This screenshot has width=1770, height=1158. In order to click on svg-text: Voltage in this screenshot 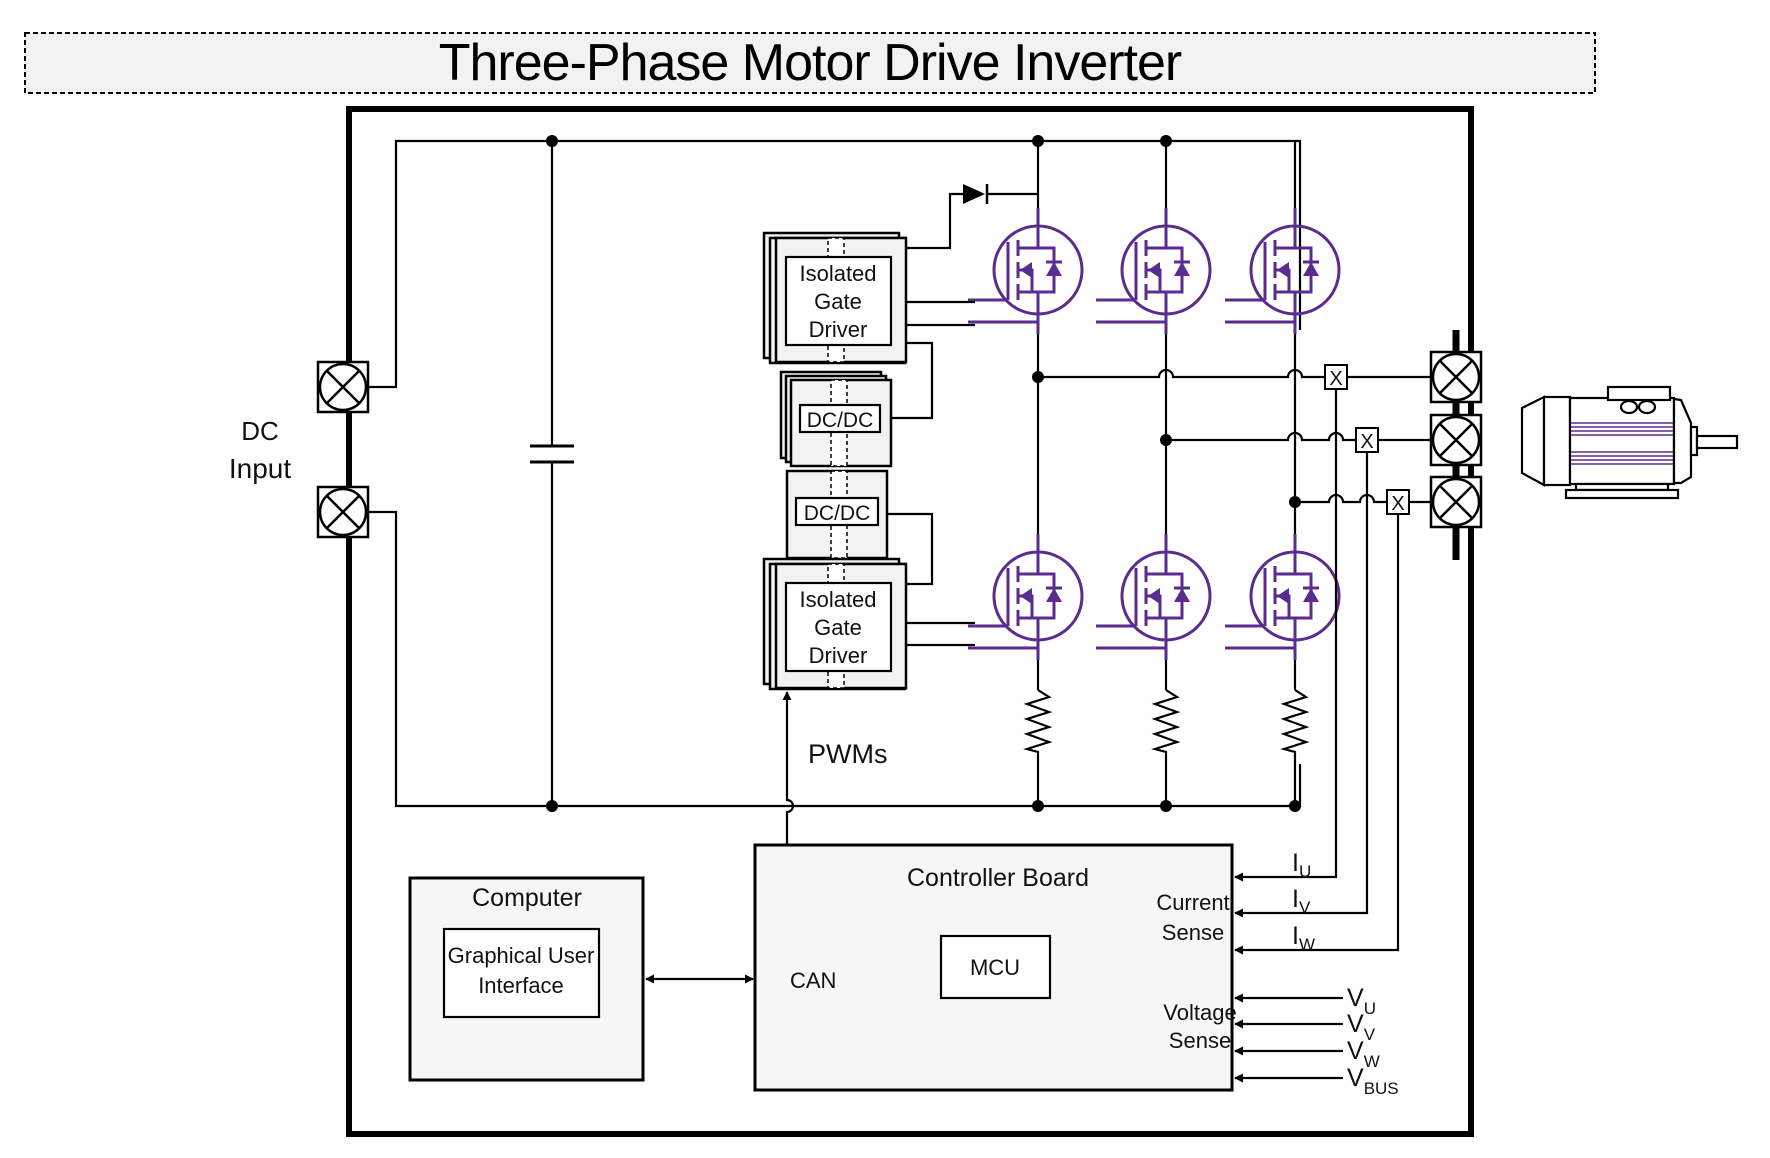, I will do `click(1199, 1012)`.